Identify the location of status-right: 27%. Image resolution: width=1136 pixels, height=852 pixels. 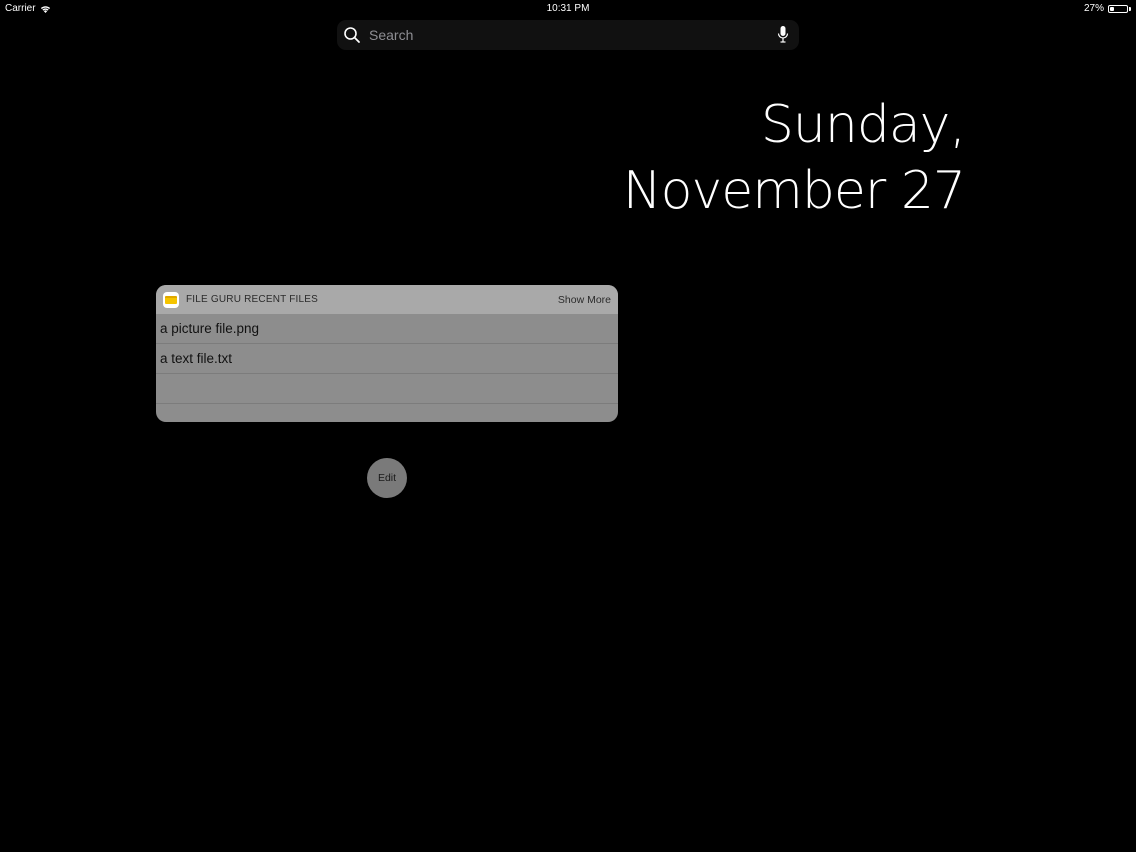
(1107, 8).